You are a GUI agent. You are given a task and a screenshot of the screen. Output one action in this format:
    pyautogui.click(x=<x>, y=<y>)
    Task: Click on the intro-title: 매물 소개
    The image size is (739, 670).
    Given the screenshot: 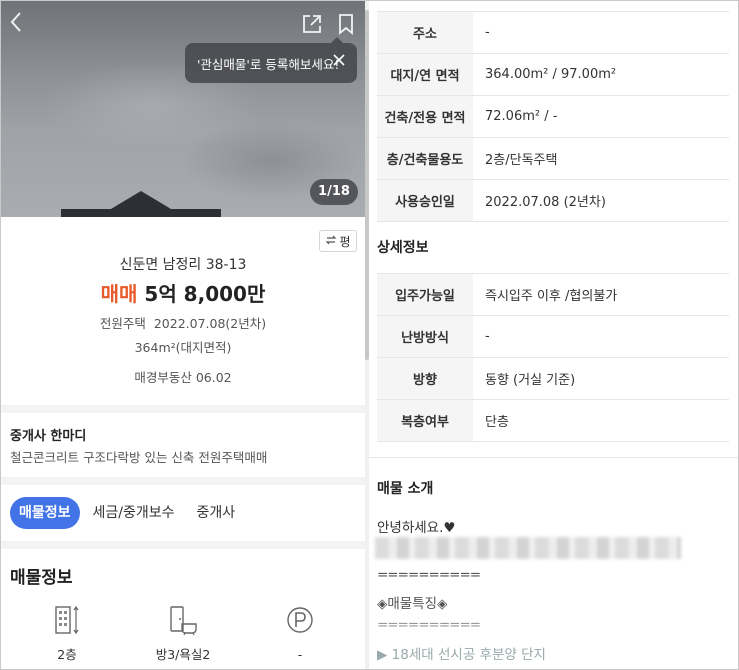 What is the action you would take?
    pyautogui.click(x=405, y=489)
    